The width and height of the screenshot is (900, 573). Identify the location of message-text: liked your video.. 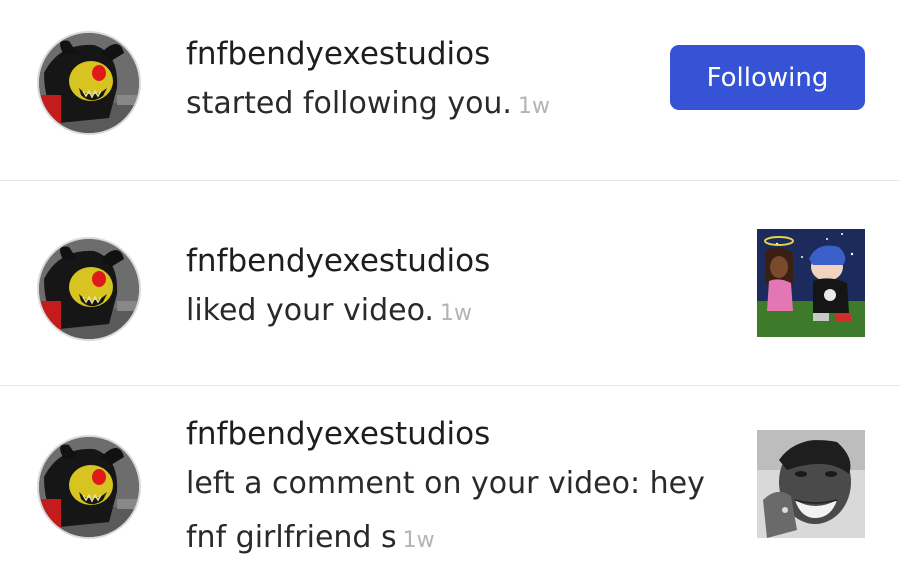
(310, 310).